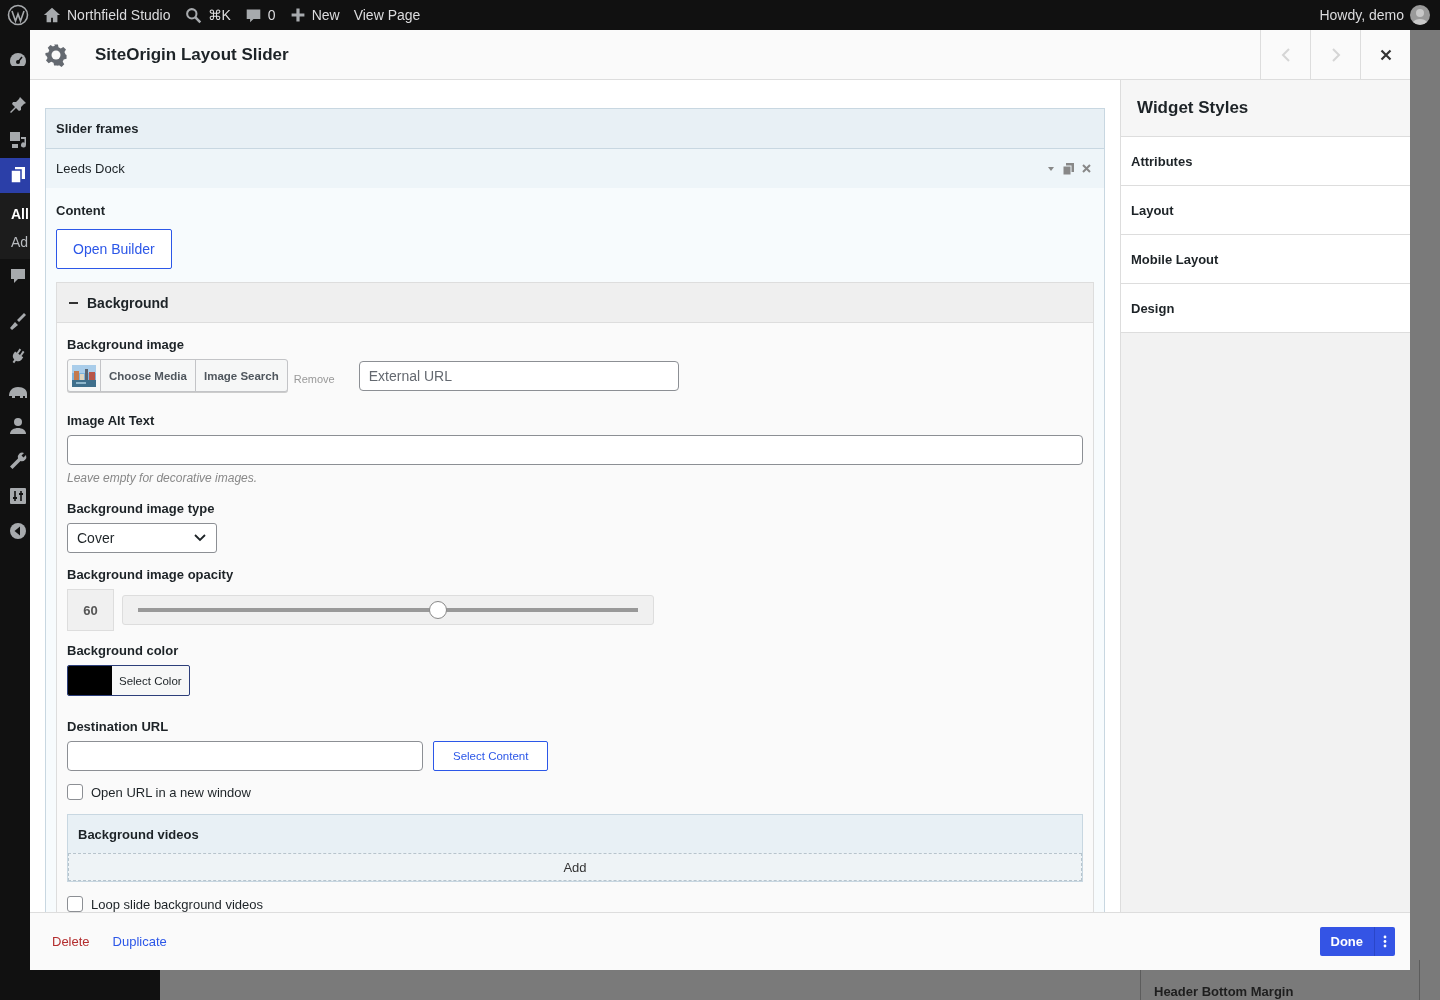  What do you see at coordinates (18, 276) in the screenshot?
I see `comment-icon` at bounding box center [18, 276].